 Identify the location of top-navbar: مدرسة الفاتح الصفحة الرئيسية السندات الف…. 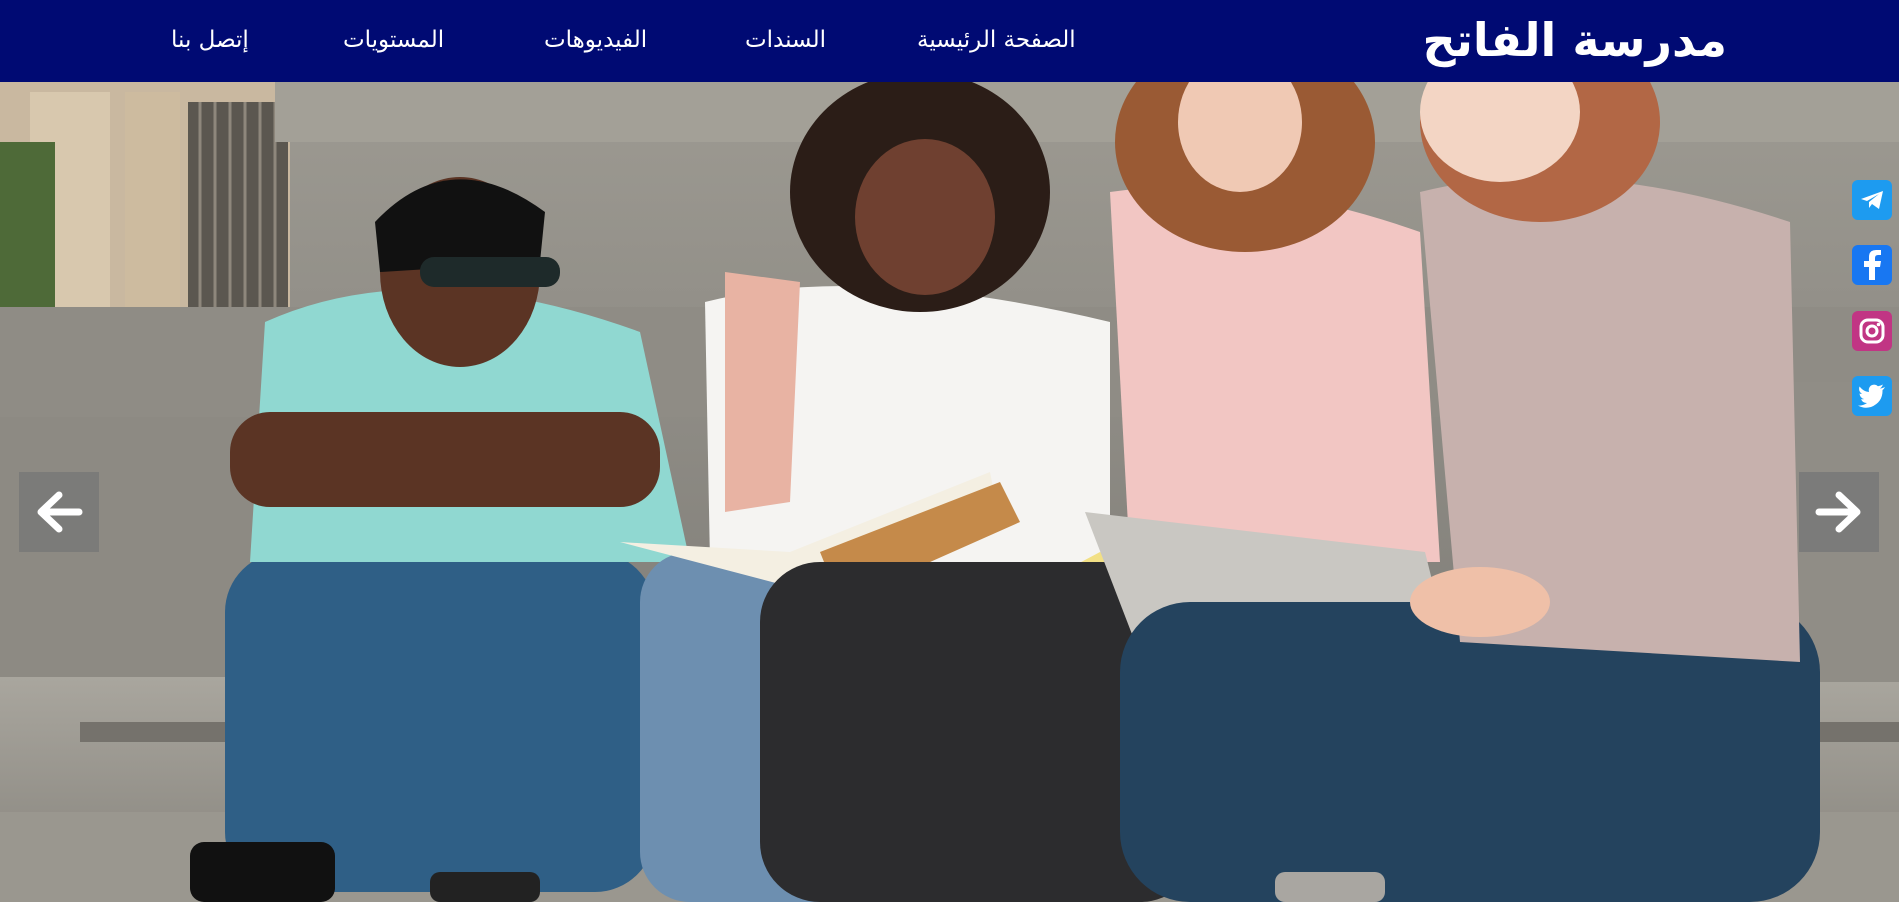
(949, 41).